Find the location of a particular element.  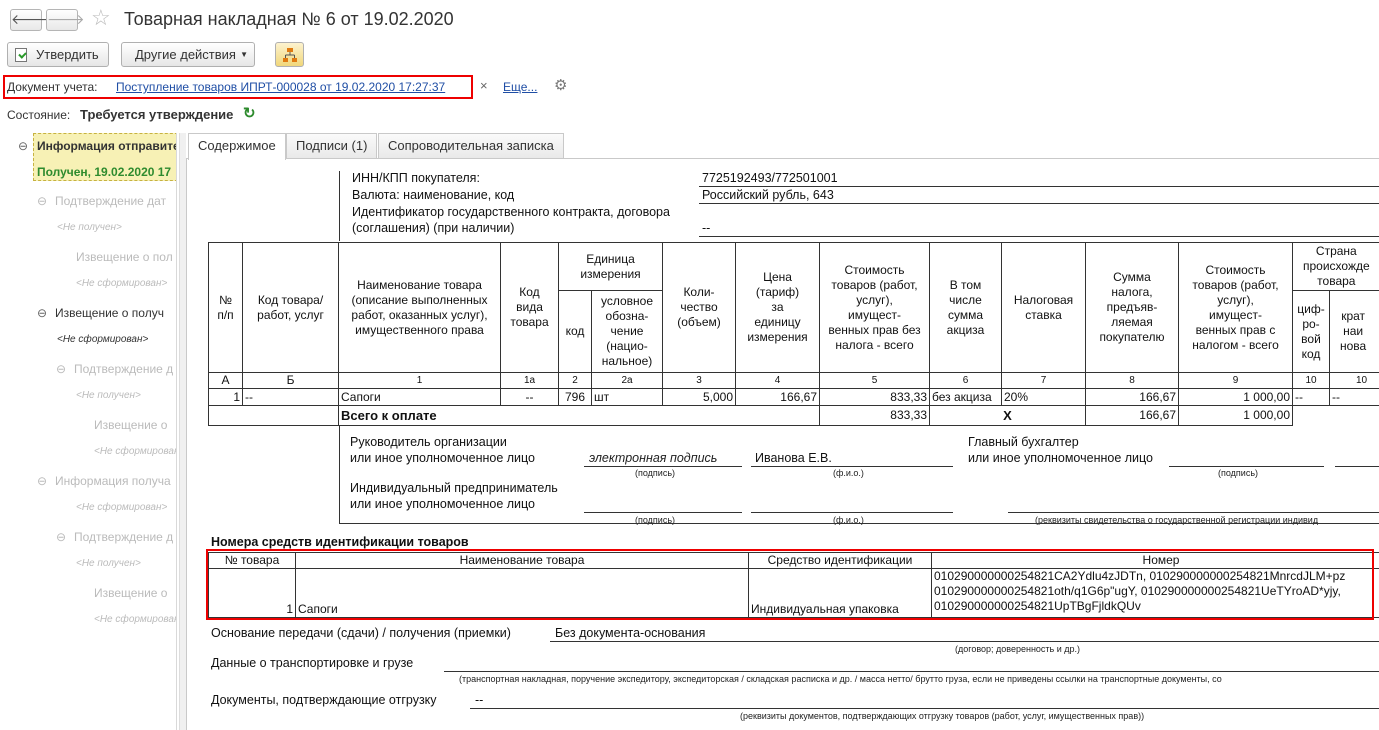

th-col-num: А is located at coordinates (225, 380).